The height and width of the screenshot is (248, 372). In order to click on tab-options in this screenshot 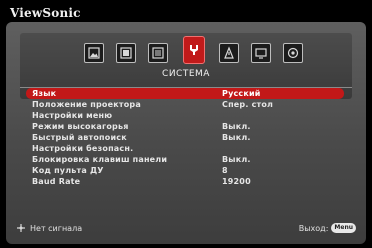, I will do `click(293, 53)`.